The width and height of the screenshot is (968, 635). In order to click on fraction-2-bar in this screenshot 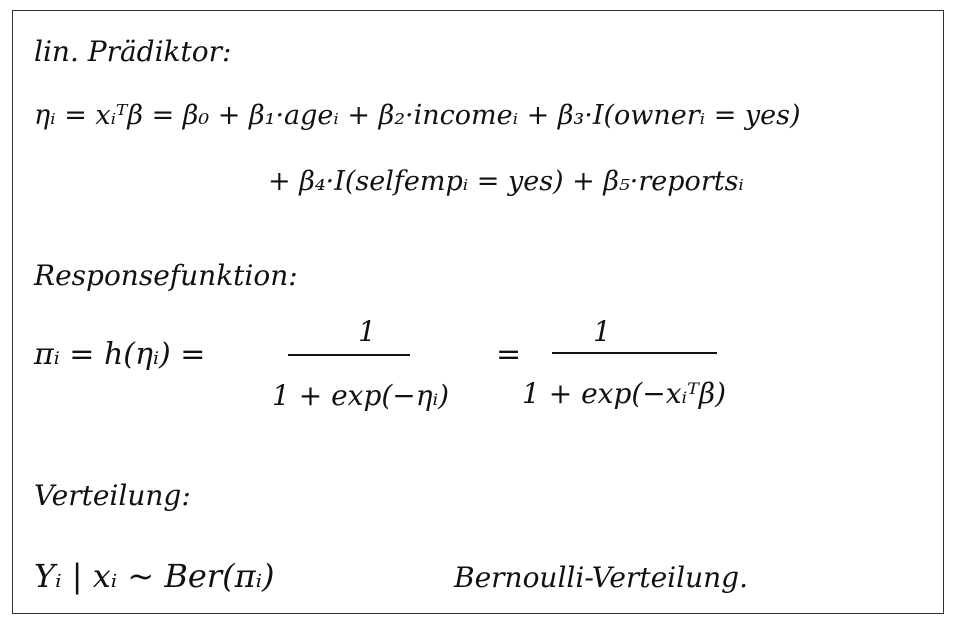, I will do `click(634, 353)`.